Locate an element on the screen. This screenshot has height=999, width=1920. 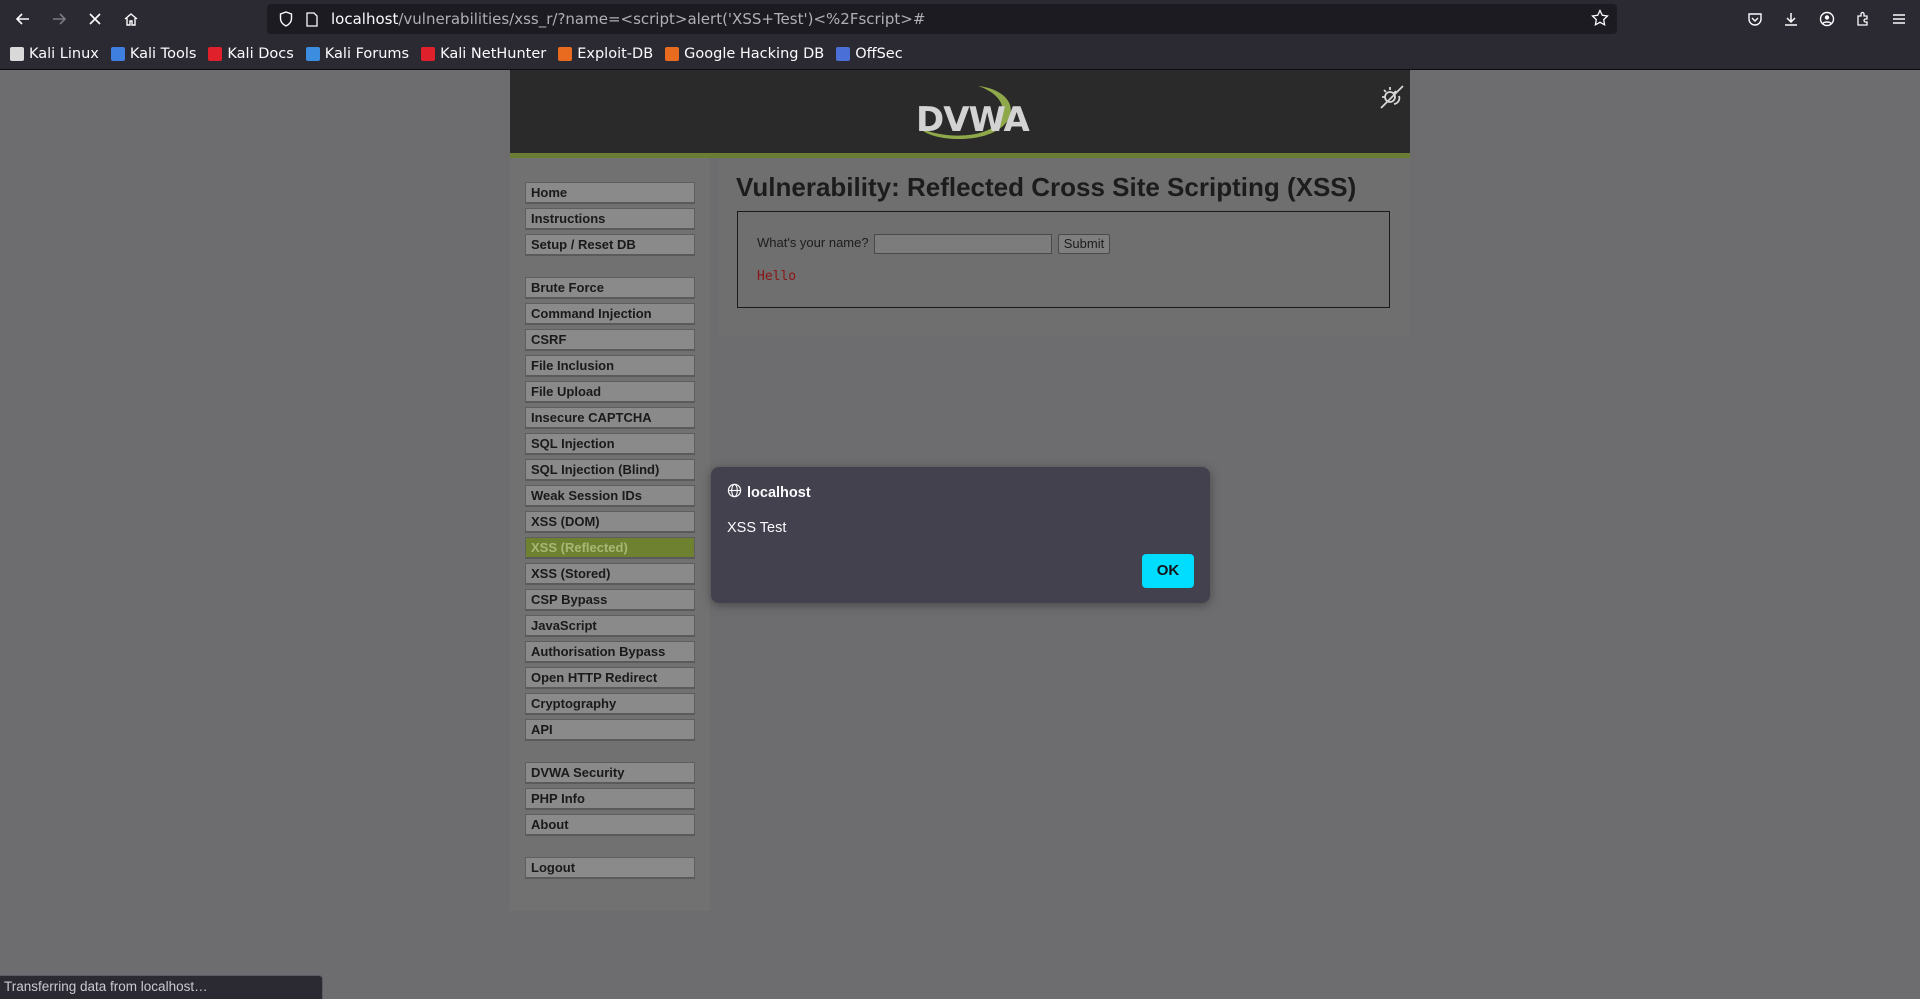
menu-item-label: Authorisation Bypass is located at coordinates (598, 651).